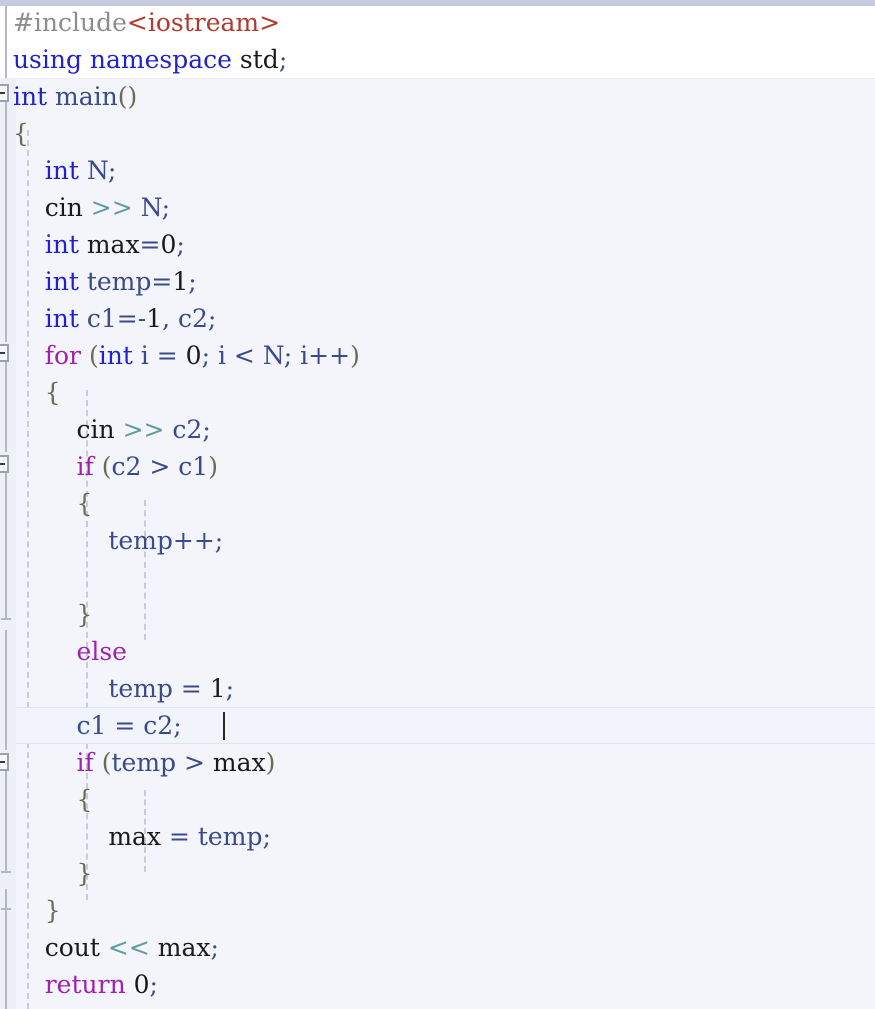 The height and width of the screenshot is (1009, 875). I want to click on text-caret, so click(224, 726).